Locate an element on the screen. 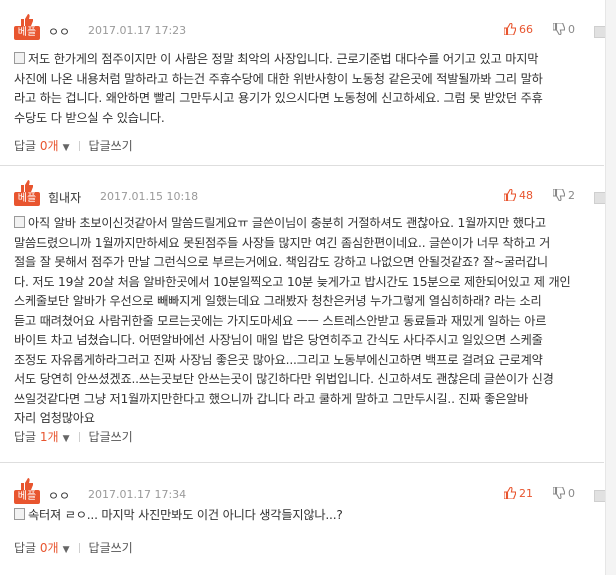 This screenshot has width=616, height=575. comment-line: 속터져 ㄹㅇ... 마지막 사진만봐도 이건 아니다 생각들지않나...? is located at coordinates (305, 516).